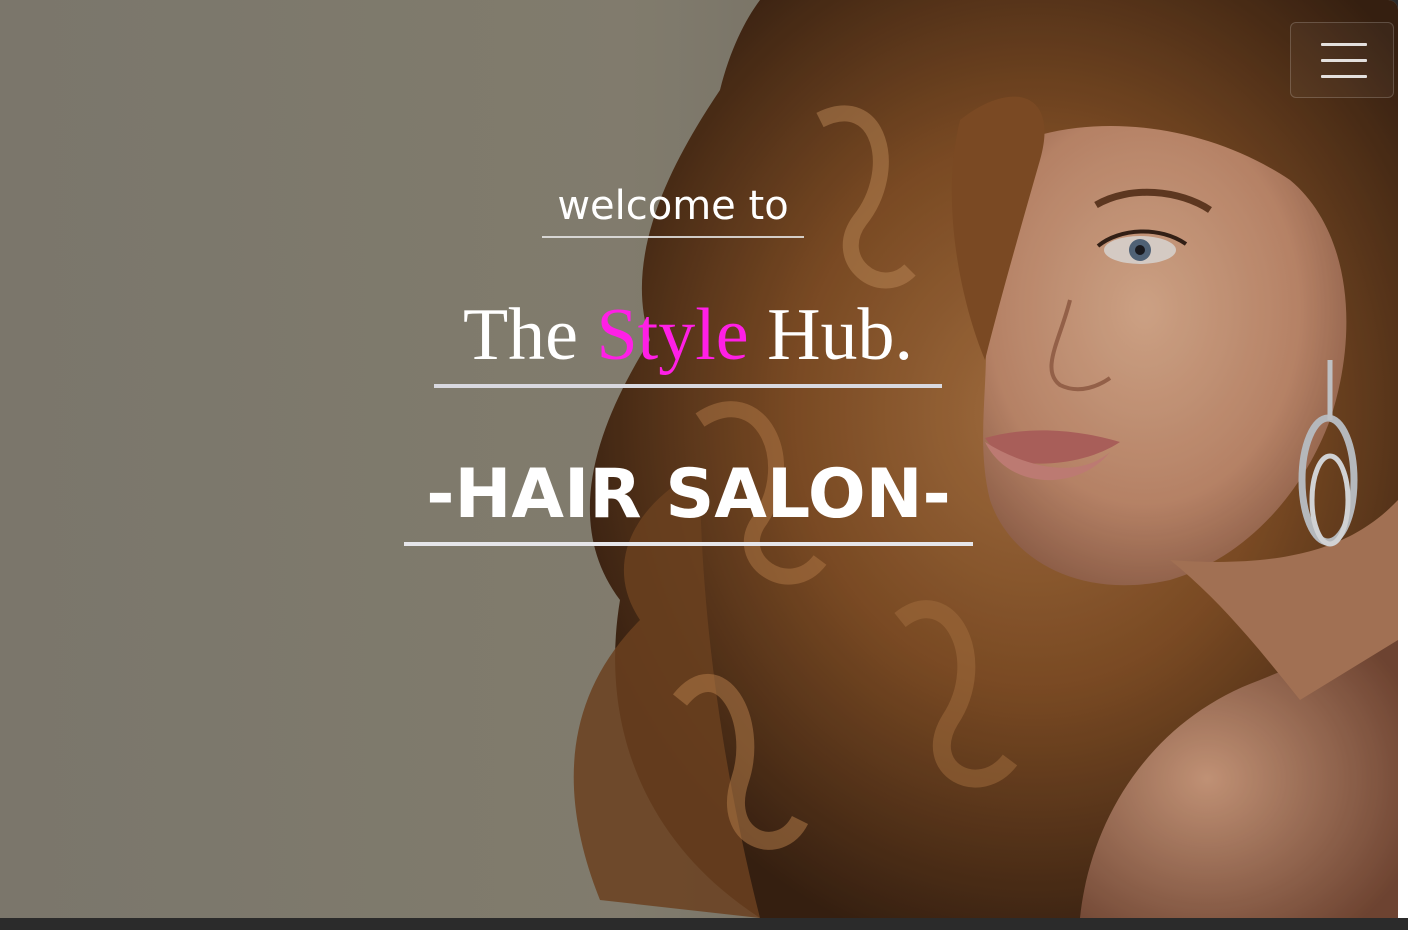 This screenshot has width=1408, height=930. I want to click on menu-bar-middle, so click(1344, 60).